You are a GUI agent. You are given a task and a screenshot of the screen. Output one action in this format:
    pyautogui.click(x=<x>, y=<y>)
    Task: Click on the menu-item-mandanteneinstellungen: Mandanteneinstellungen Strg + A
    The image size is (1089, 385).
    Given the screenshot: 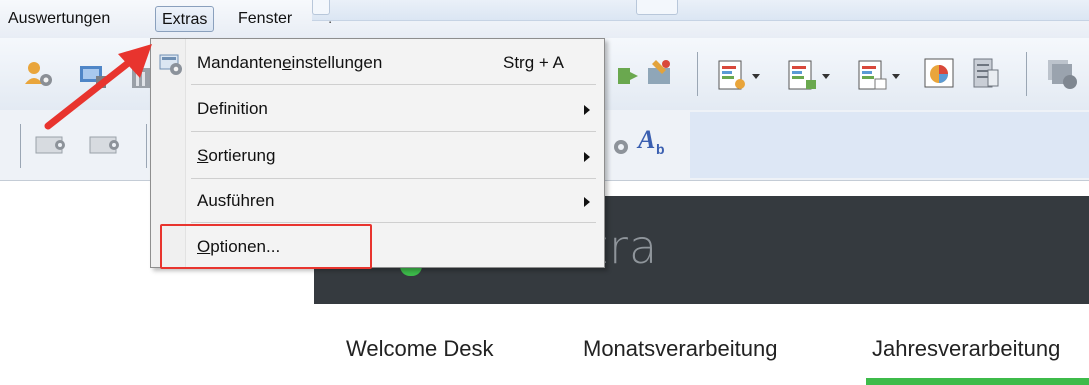 What is the action you would take?
    pyautogui.click(x=377, y=64)
    